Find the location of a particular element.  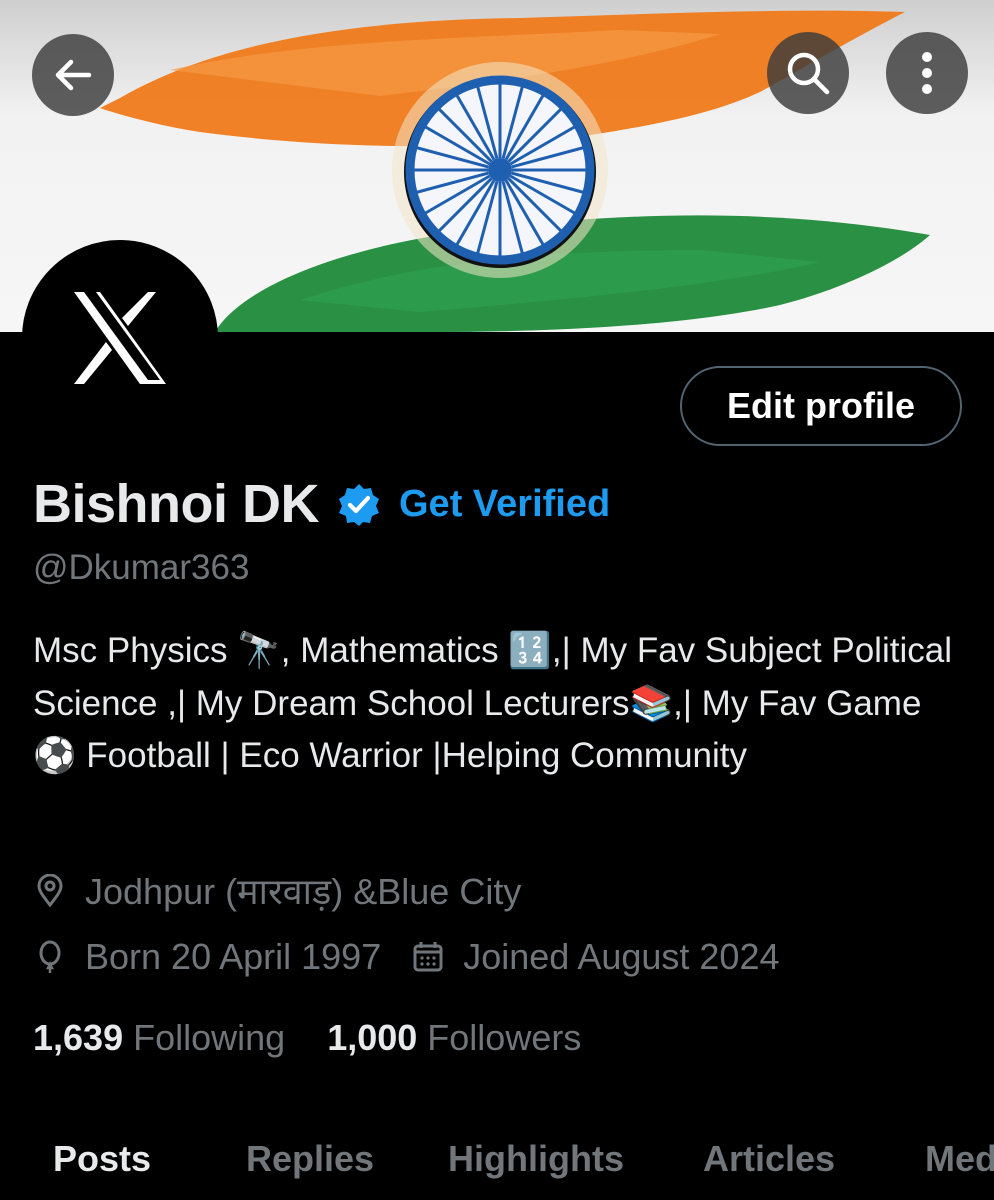

more-options-button is located at coordinates (927, 73).